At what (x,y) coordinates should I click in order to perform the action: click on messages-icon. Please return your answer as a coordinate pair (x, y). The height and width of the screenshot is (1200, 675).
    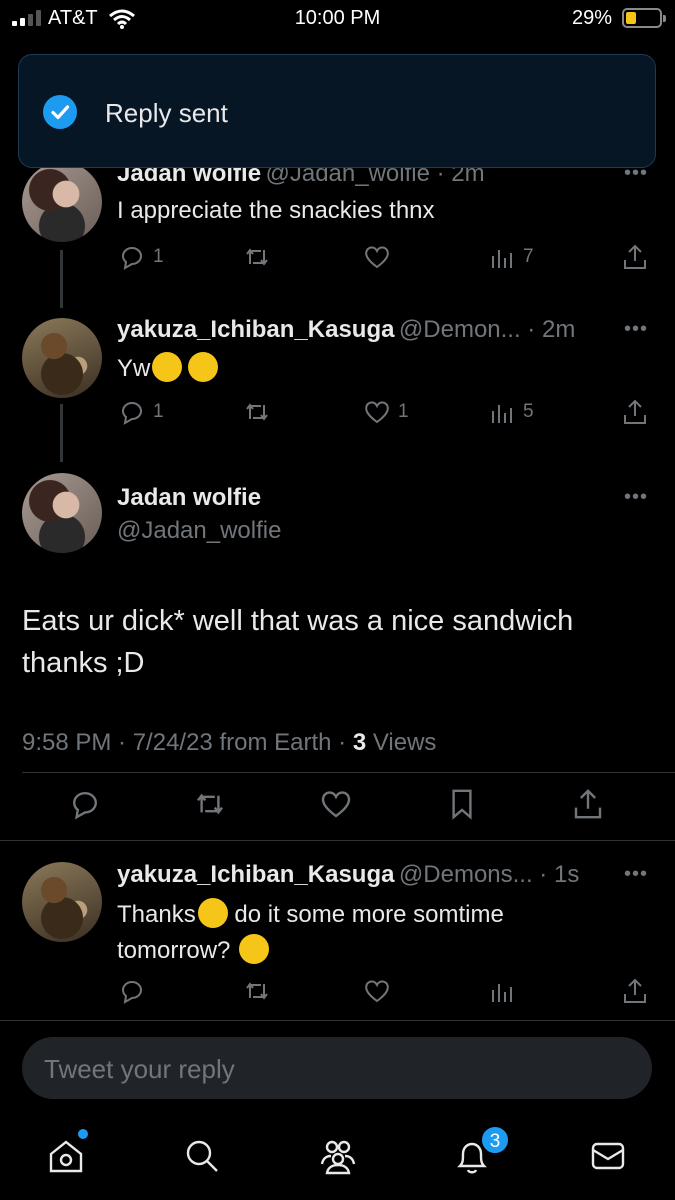
    Looking at the image, I should click on (608, 1156).